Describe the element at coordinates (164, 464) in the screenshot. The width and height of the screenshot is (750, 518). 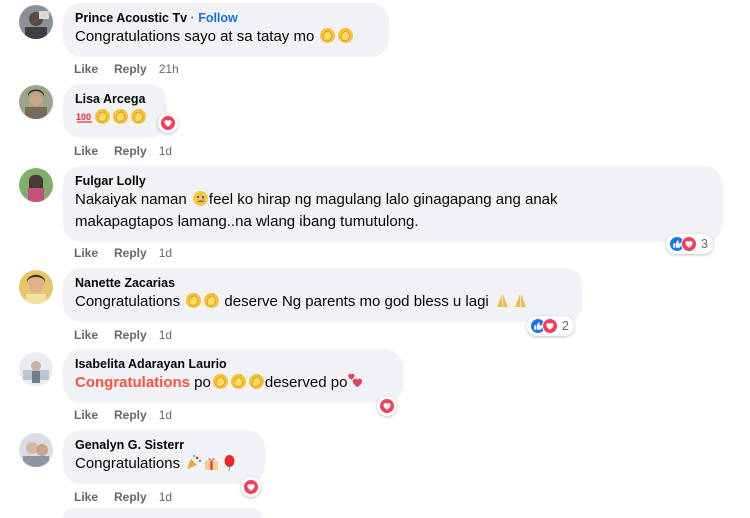
I see `comment-text: Congratulations` at that location.